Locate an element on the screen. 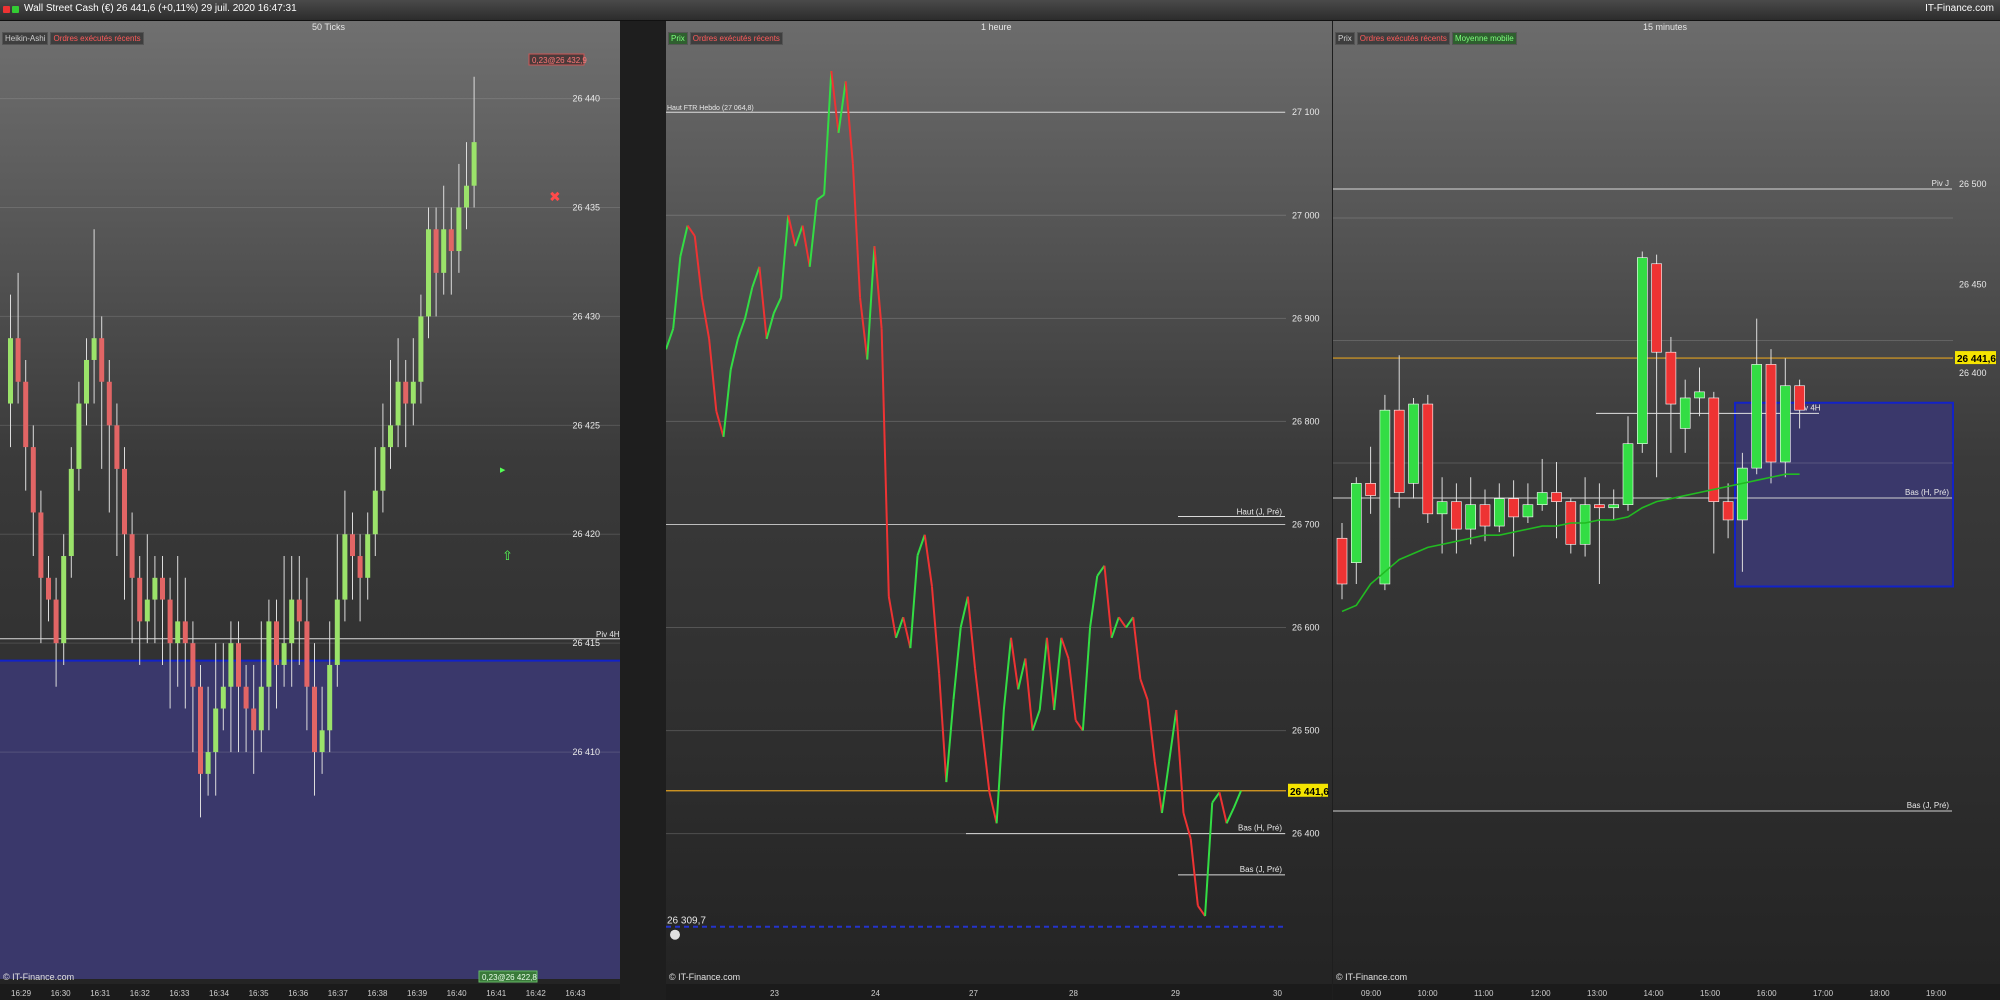 The width and height of the screenshot is (2000, 1000). time-tick-label: 11:00 is located at coordinates (1484, 993).